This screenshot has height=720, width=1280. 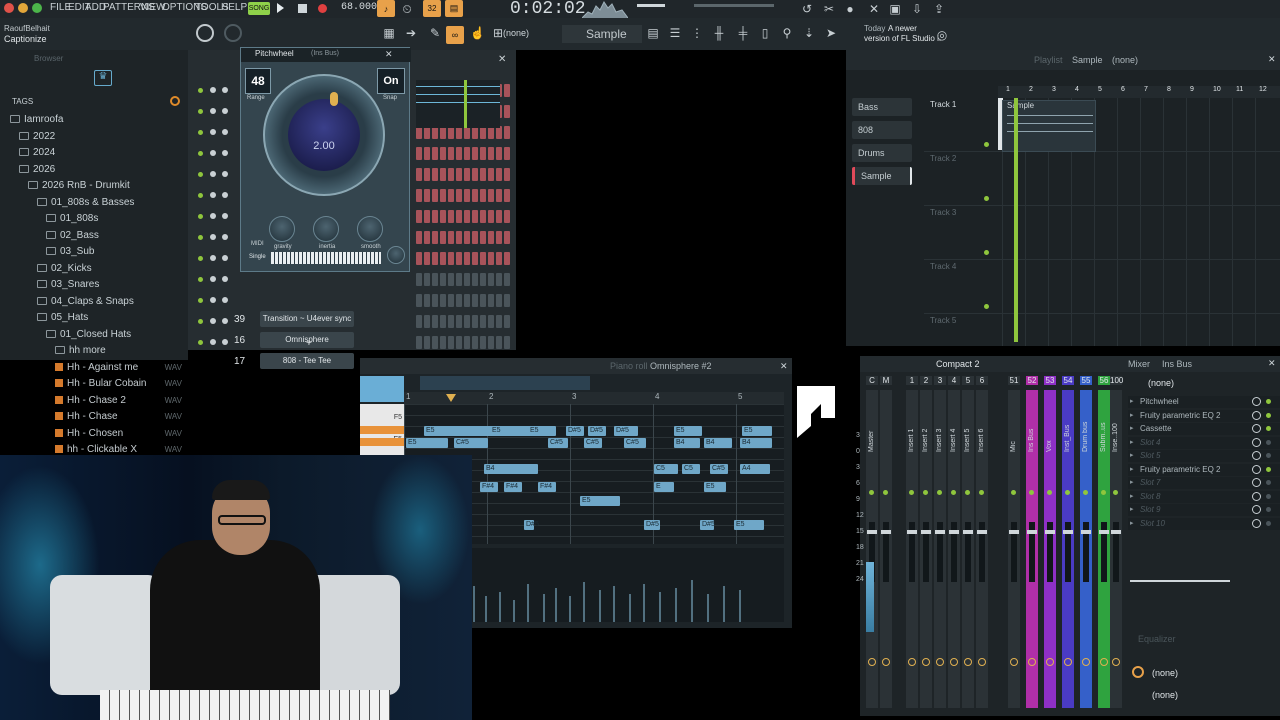 I want to click on mixer-layout: Compact 2, so click(x=958, y=364).